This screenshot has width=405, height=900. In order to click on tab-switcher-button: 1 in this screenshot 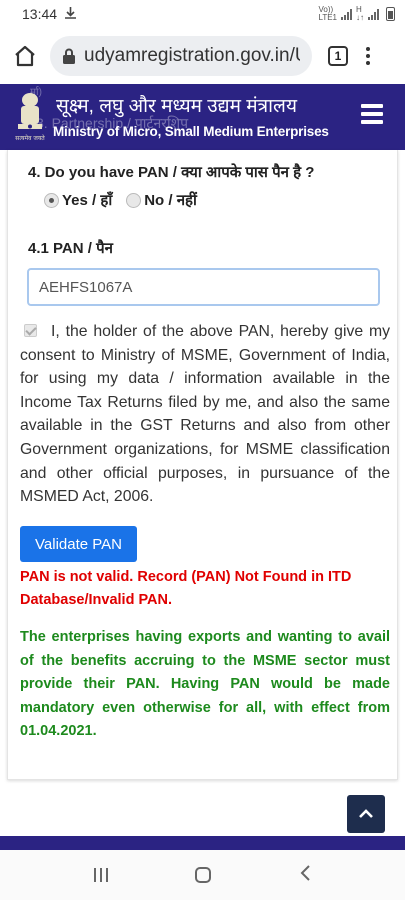, I will do `click(338, 56)`.